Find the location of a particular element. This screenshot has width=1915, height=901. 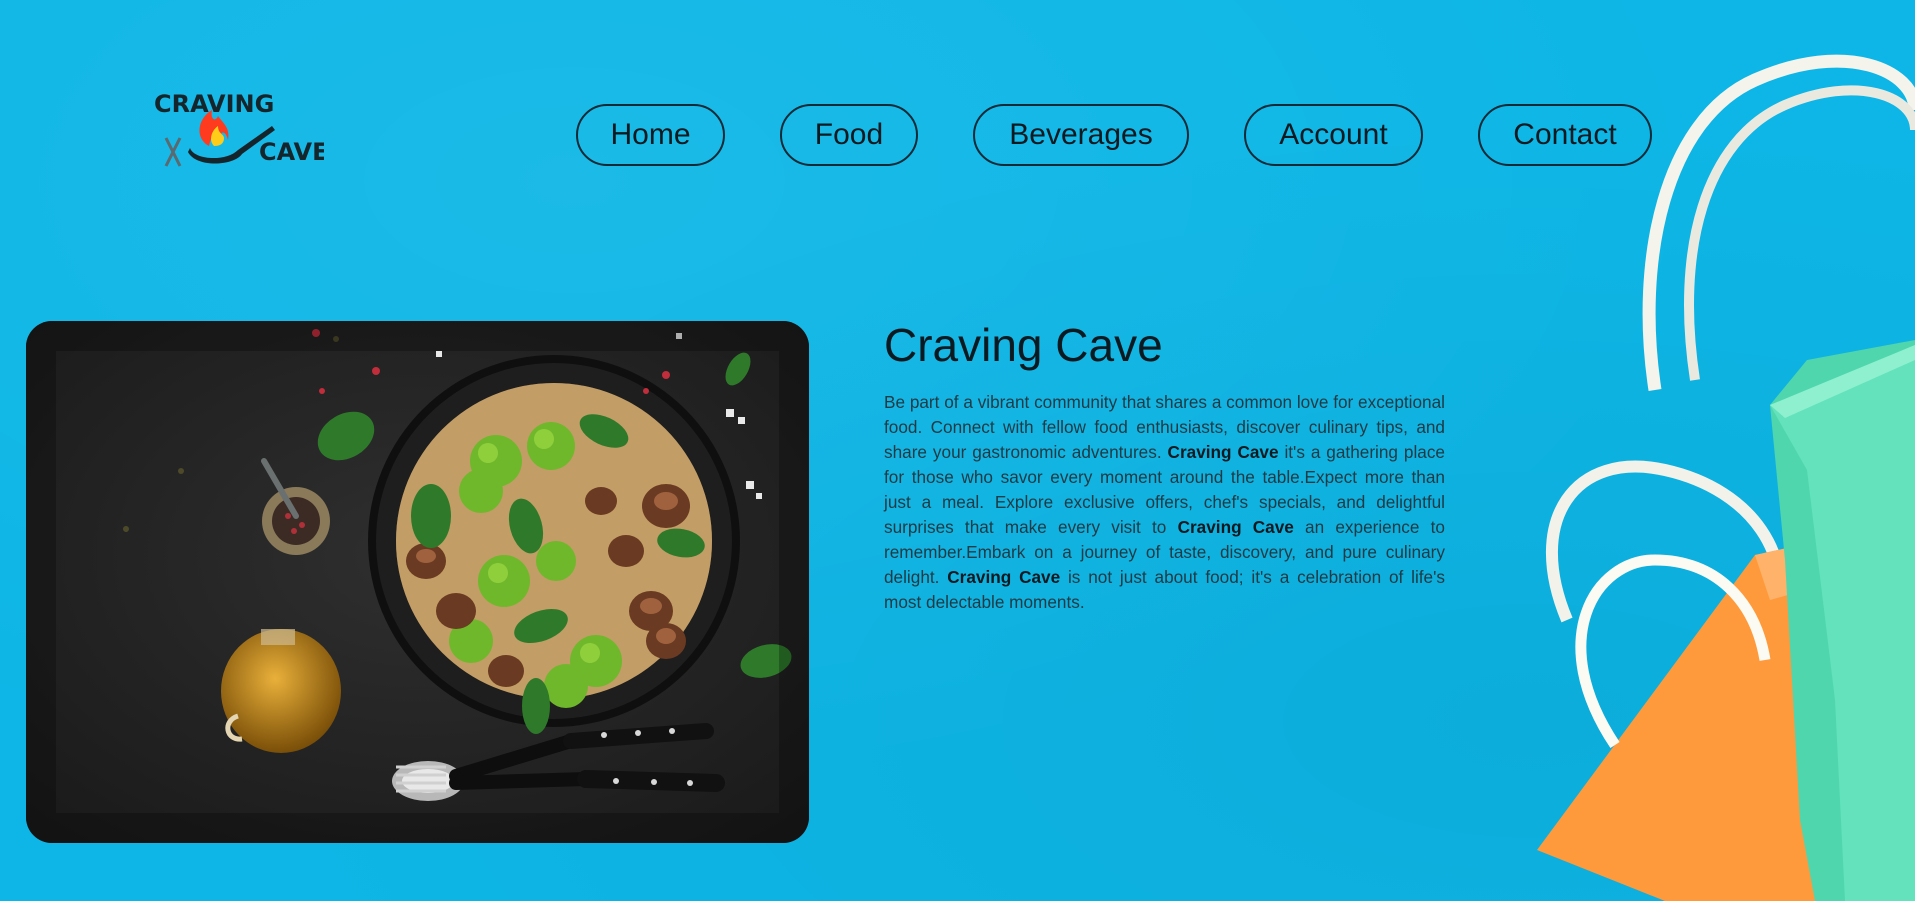

logo-line2: CAVE is located at coordinates (291, 152).